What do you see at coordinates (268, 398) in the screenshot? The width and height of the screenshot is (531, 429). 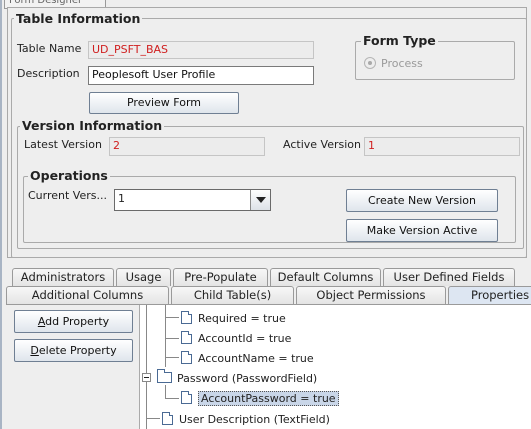 I see `tree-node-label: AccountPassword = true` at bounding box center [268, 398].